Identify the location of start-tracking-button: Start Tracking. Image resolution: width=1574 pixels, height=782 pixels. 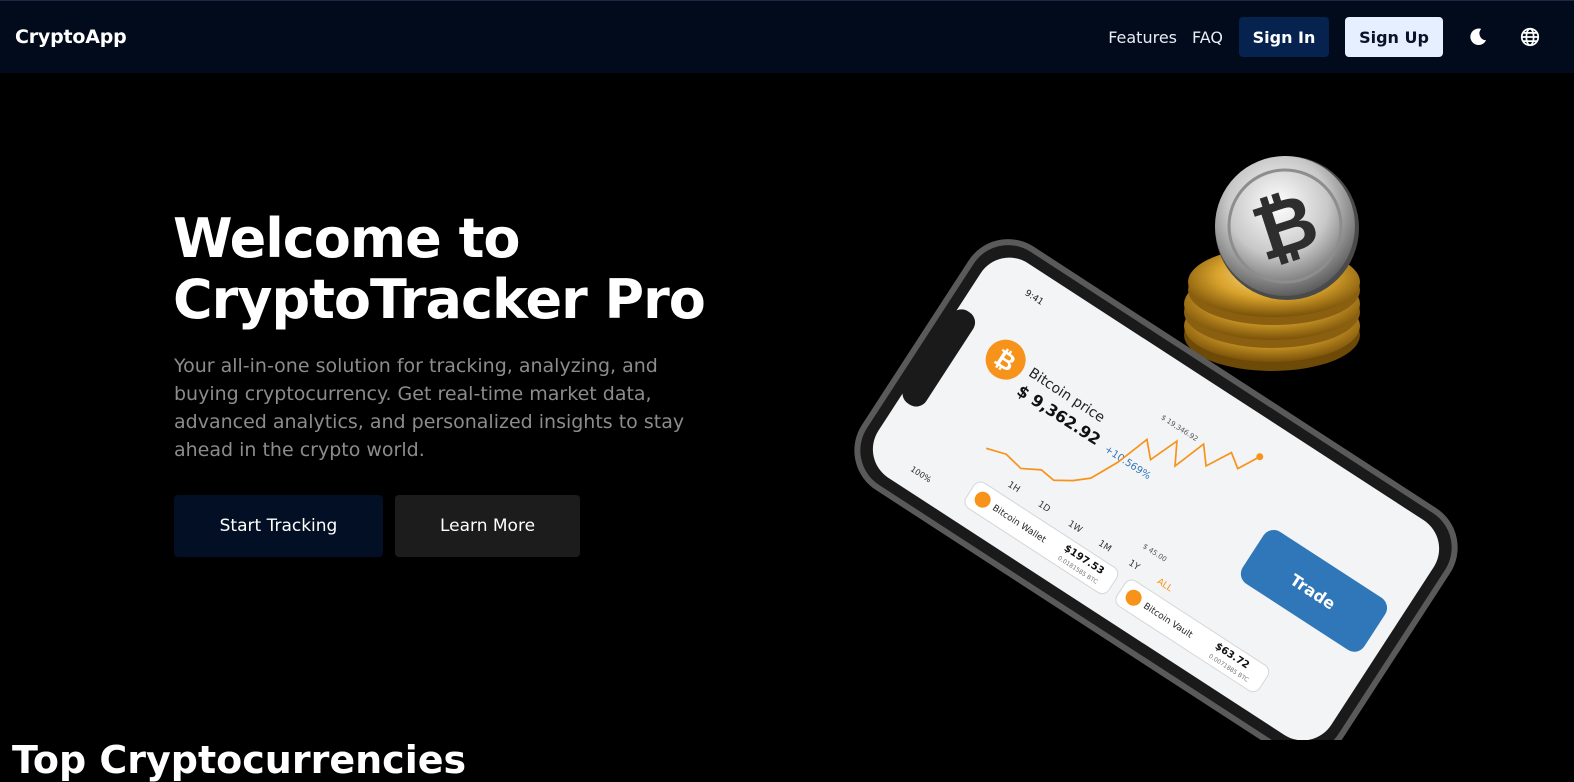
(278, 526).